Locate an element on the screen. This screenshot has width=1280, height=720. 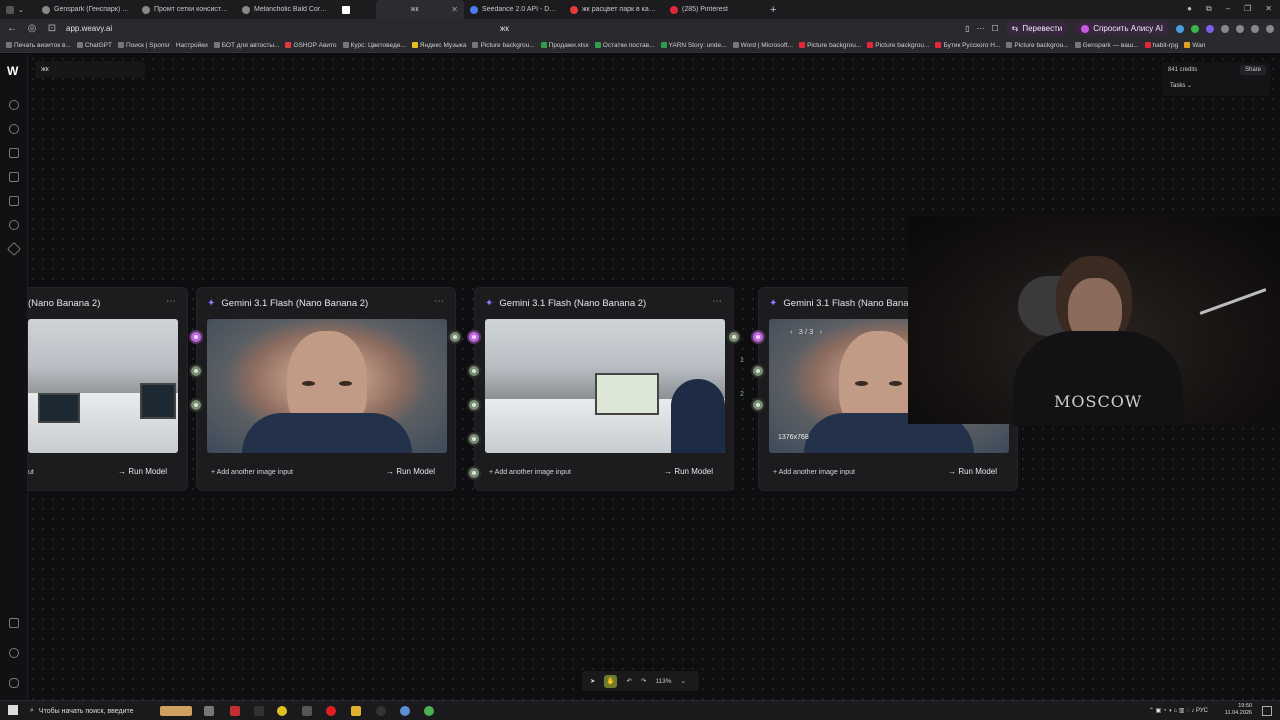
share-icon is located at coordinates (1255, 28).